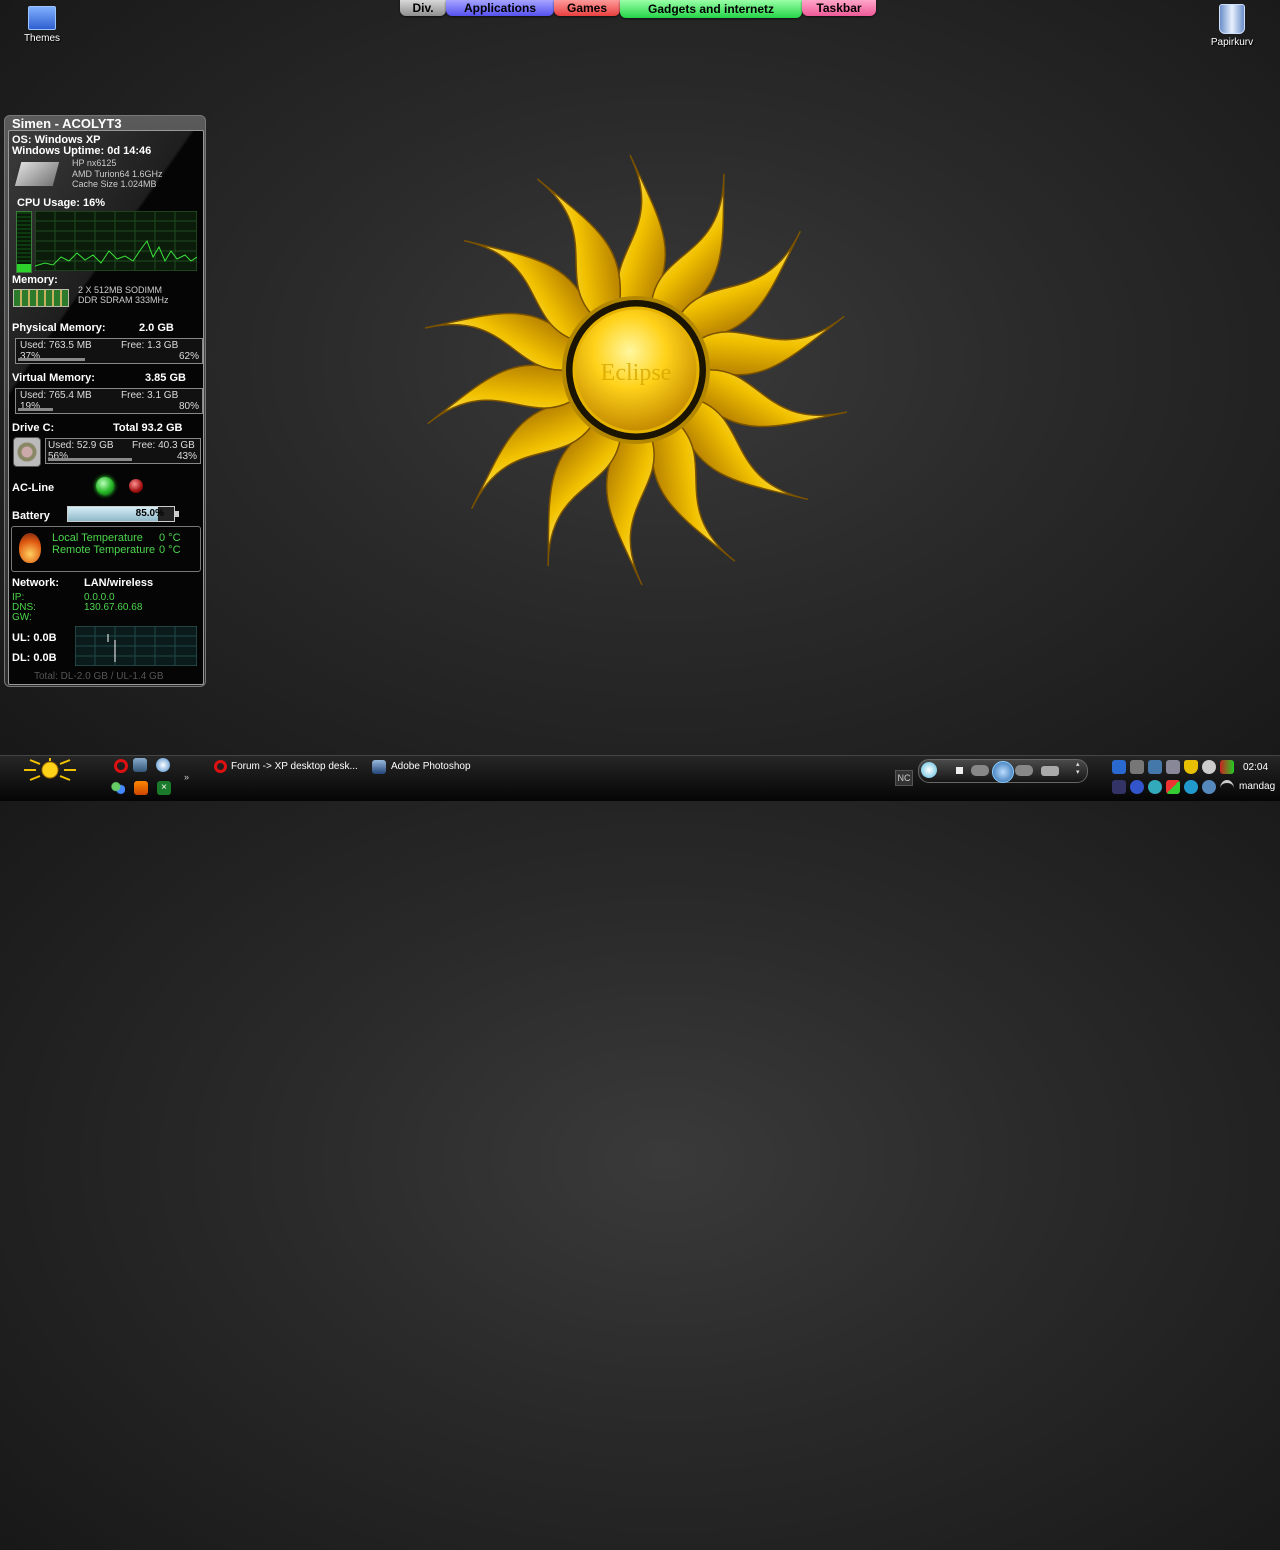  Describe the element at coordinates (980, 770) in the screenshot. I see `previous-button` at that location.